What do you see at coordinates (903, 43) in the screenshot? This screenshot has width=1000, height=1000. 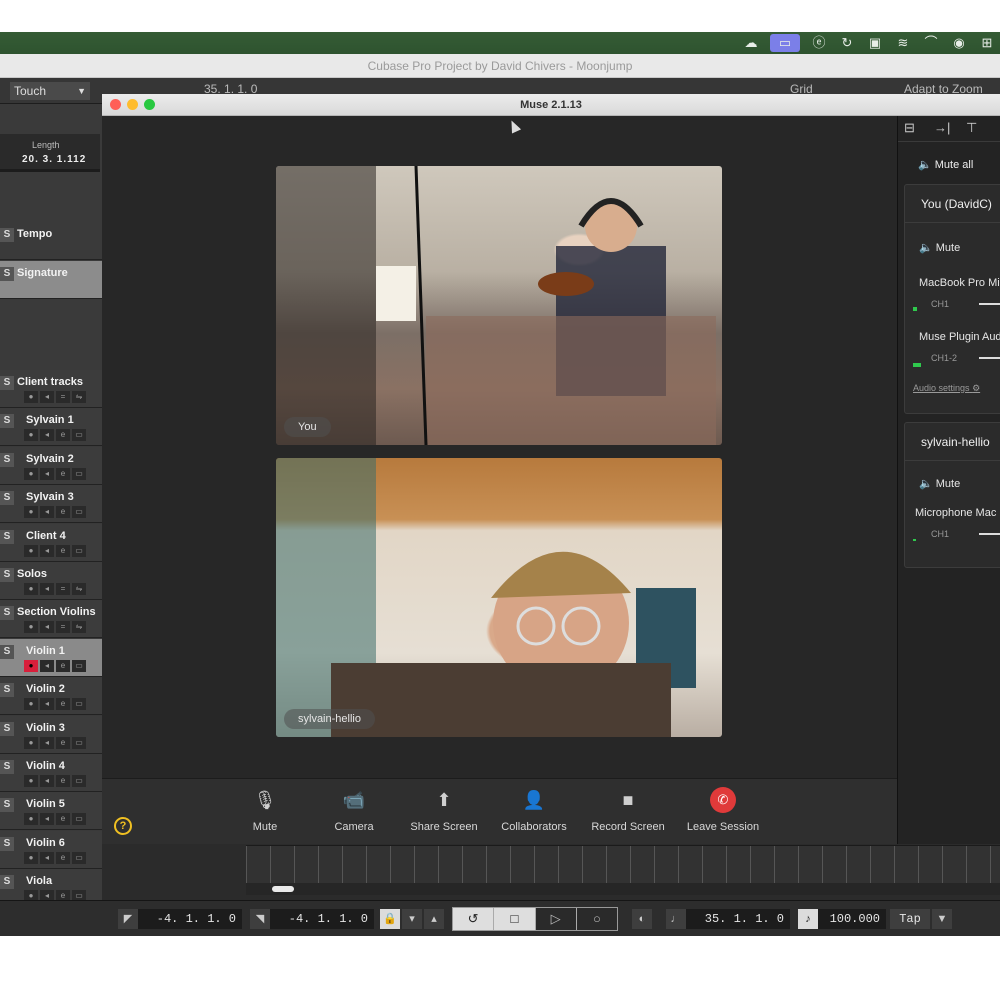 I see `wind-icon: ≋` at bounding box center [903, 43].